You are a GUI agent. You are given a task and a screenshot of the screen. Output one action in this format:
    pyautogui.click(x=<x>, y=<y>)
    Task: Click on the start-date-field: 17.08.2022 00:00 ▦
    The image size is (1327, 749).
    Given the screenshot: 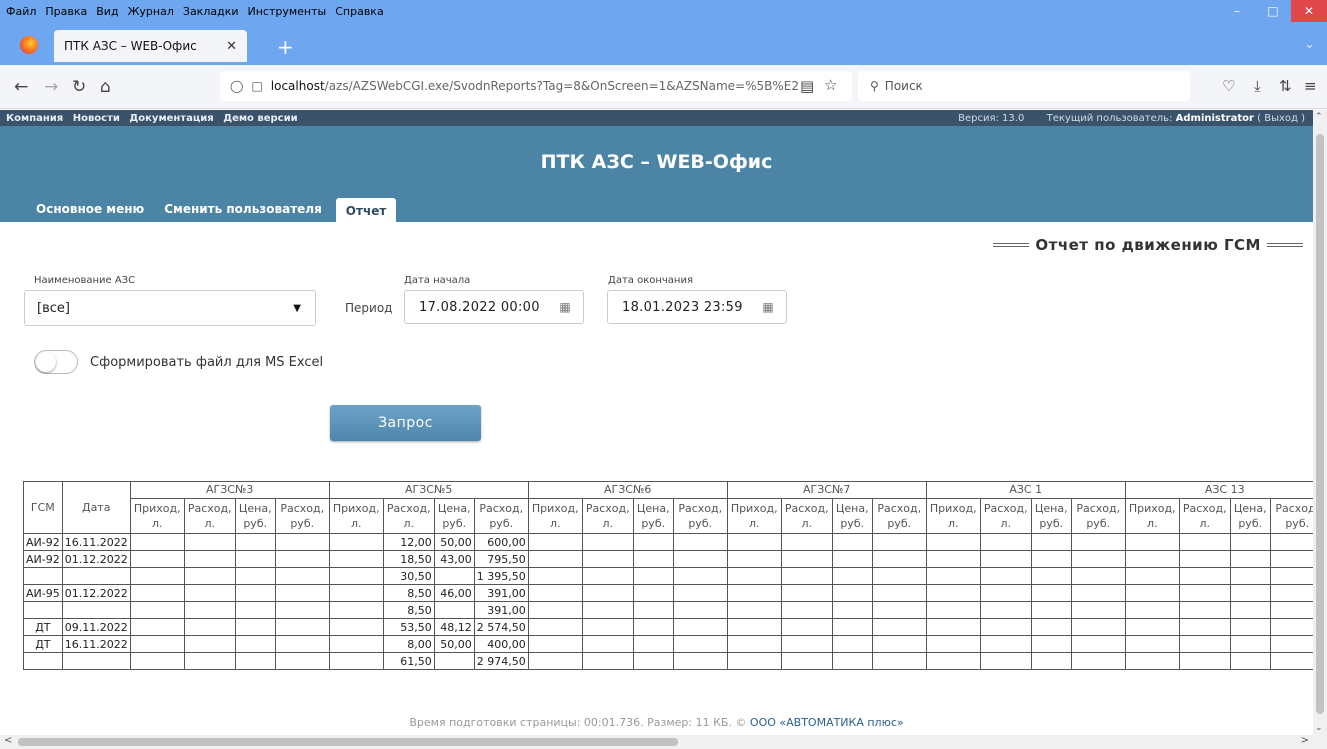 What is the action you would take?
    pyautogui.click(x=494, y=307)
    